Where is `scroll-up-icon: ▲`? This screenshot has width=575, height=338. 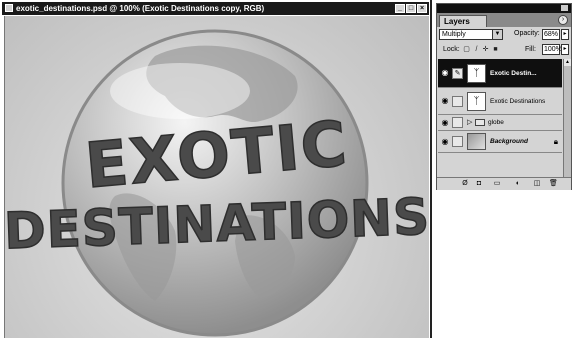 scroll-up-icon: ▲ is located at coordinates (567, 62).